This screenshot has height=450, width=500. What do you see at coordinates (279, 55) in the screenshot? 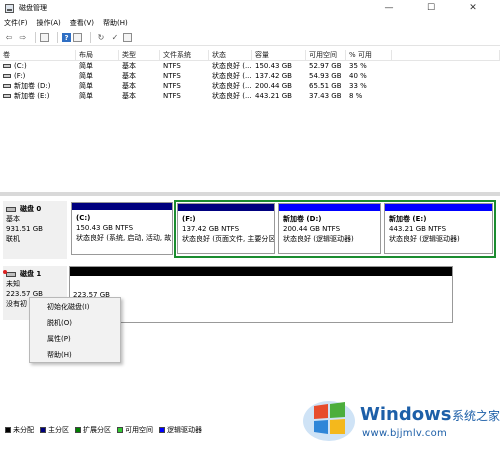
I see `column-capacity: 容量` at bounding box center [279, 55].